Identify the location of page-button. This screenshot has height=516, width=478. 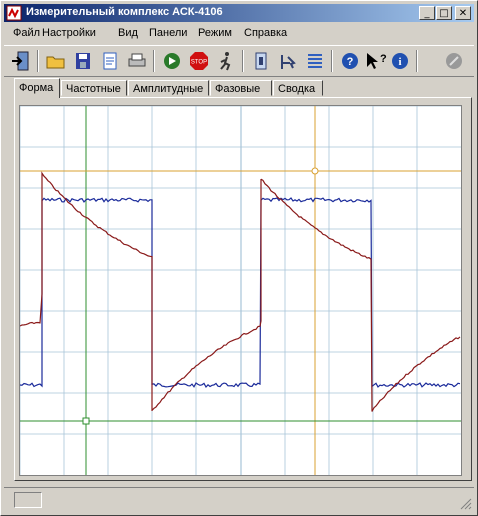
(110, 61).